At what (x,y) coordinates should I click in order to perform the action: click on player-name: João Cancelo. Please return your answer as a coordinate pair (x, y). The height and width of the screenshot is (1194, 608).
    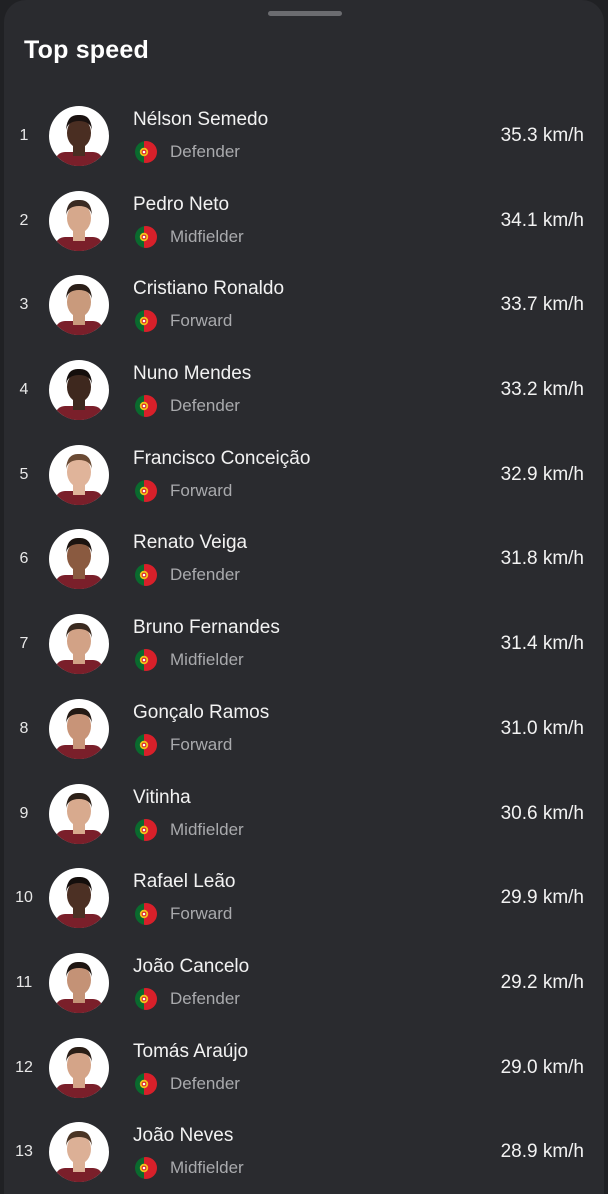
    Looking at the image, I should click on (191, 966).